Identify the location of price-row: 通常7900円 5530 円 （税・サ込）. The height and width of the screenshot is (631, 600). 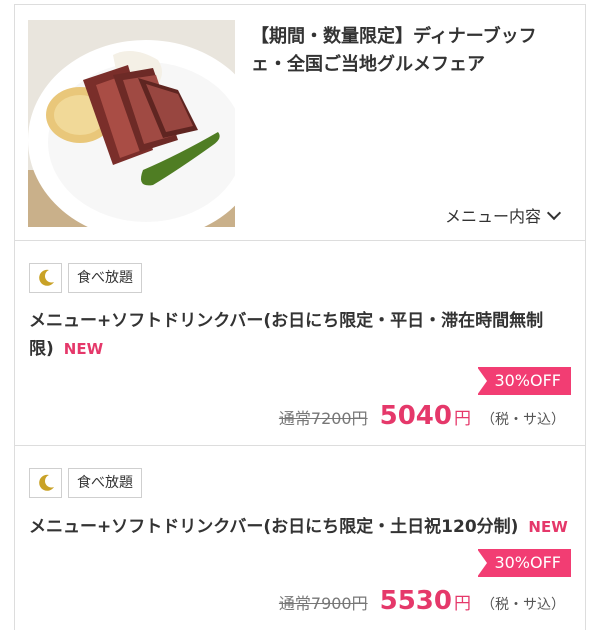
(422, 601).